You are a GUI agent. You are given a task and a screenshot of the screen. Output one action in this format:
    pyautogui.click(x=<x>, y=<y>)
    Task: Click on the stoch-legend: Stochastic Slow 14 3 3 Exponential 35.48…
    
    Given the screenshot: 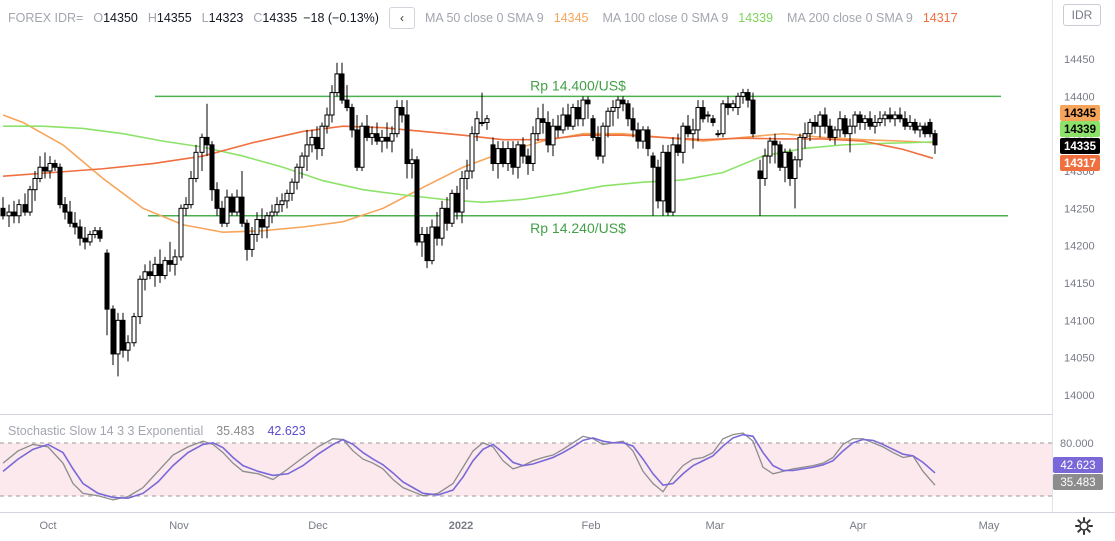 What is the action you would take?
    pyautogui.click(x=157, y=431)
    